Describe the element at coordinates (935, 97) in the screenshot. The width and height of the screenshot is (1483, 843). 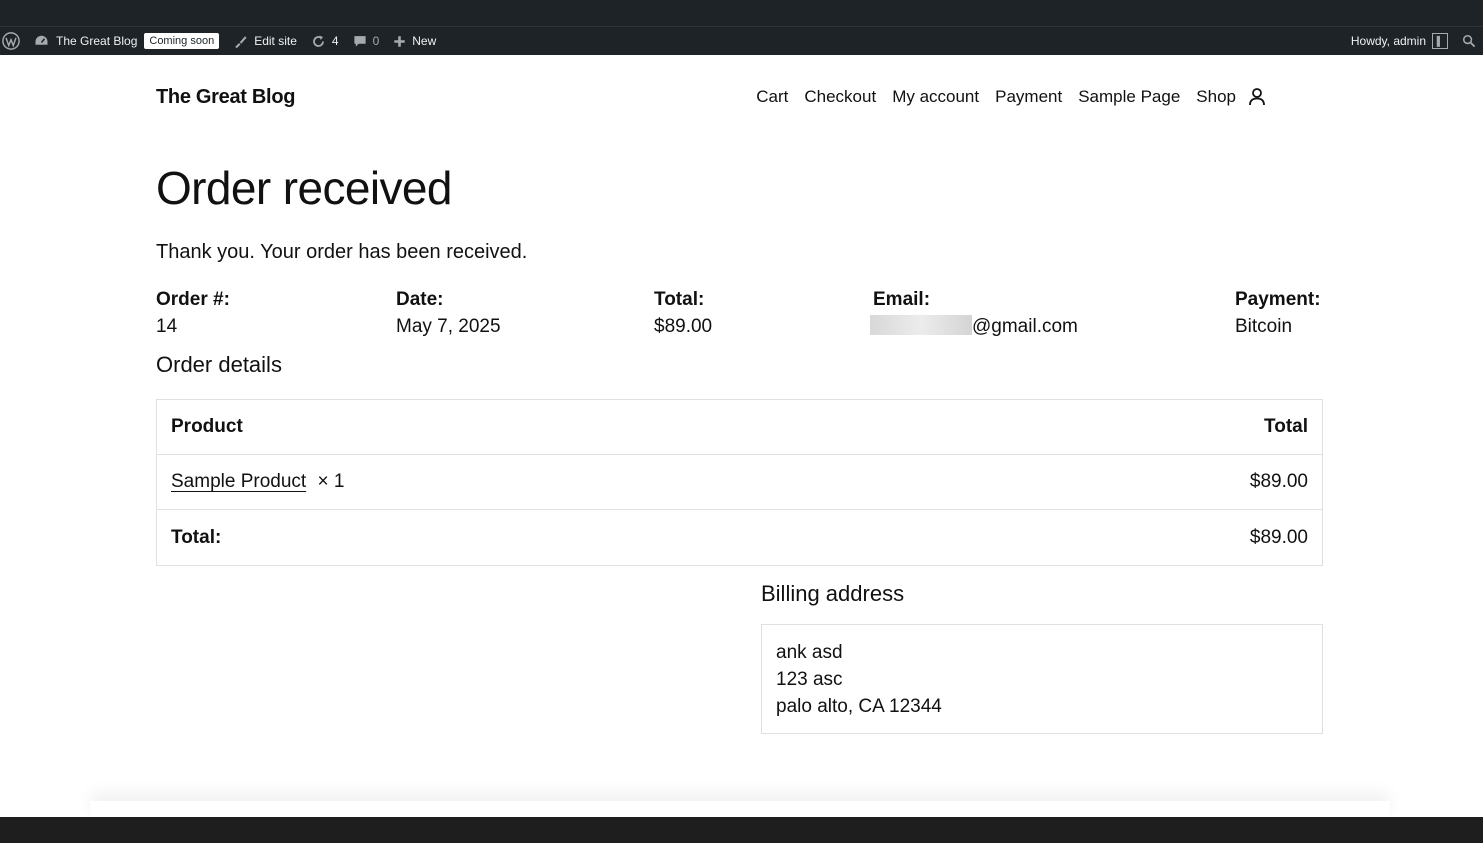
I see `nav-item-my-account: My account` at that location.